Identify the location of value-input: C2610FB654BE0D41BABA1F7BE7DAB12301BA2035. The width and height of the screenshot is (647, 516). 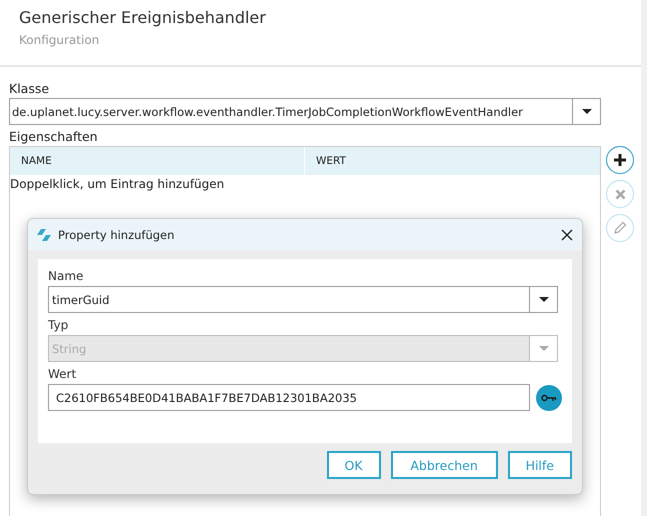
(289, 397).